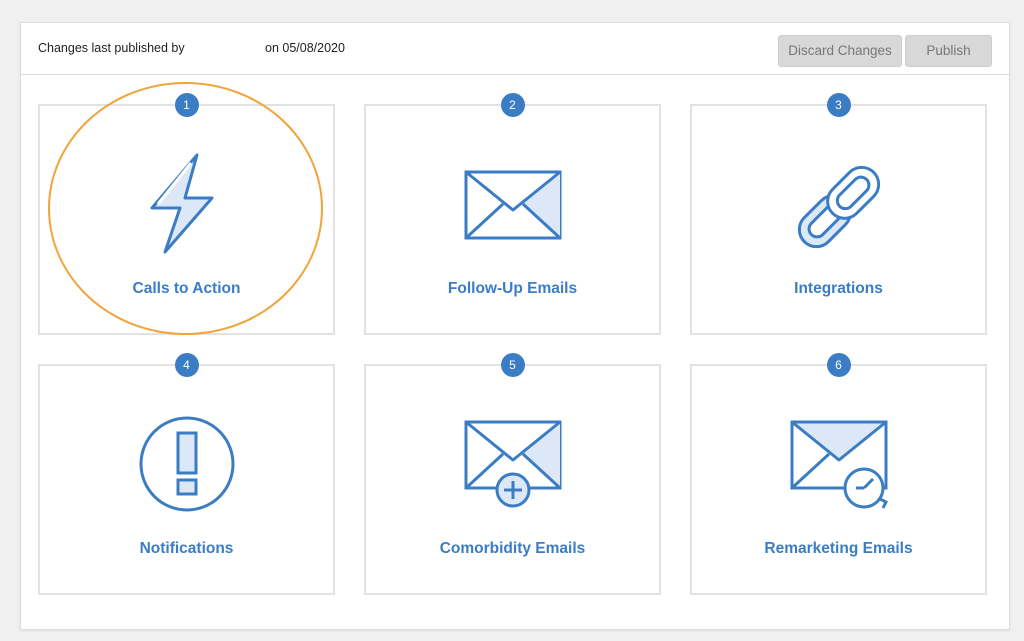 The image size is (1024, 641). What do you see at coordinates (948, 51) in the screenshot?
I see `publish-button: Publish` at bounding box center [948, 51].